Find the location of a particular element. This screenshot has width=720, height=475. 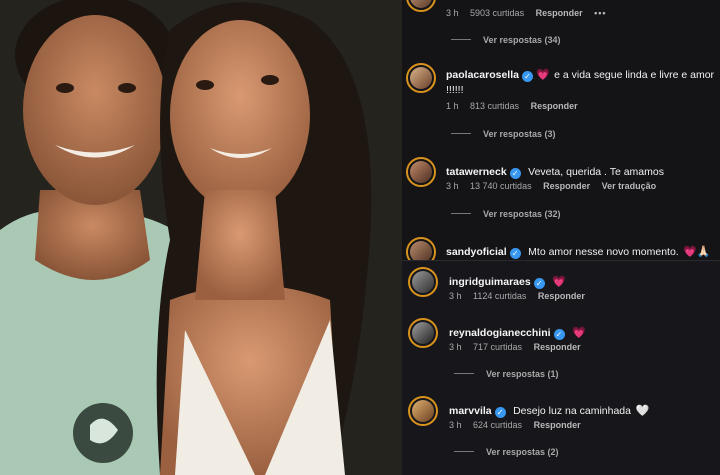

comment-username: marvvila is located at coordinates (470, 411).